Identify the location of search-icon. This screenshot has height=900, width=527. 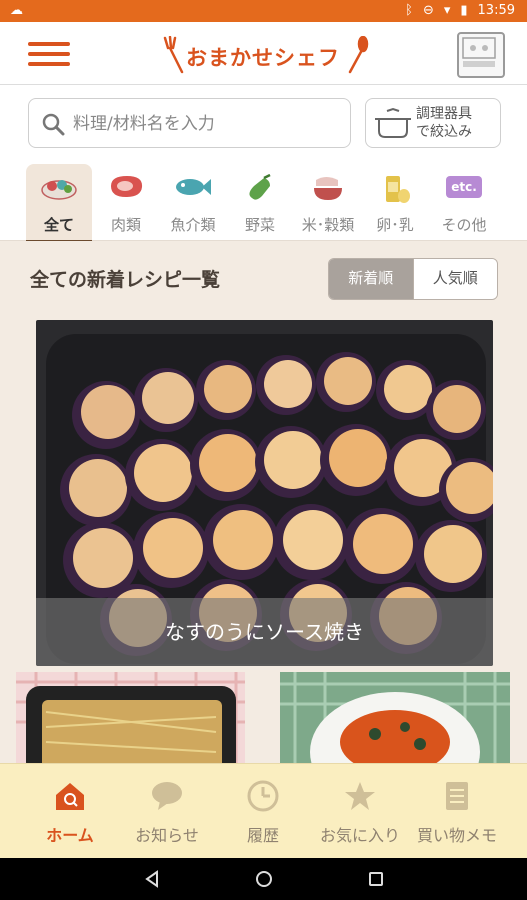
(53, 124).